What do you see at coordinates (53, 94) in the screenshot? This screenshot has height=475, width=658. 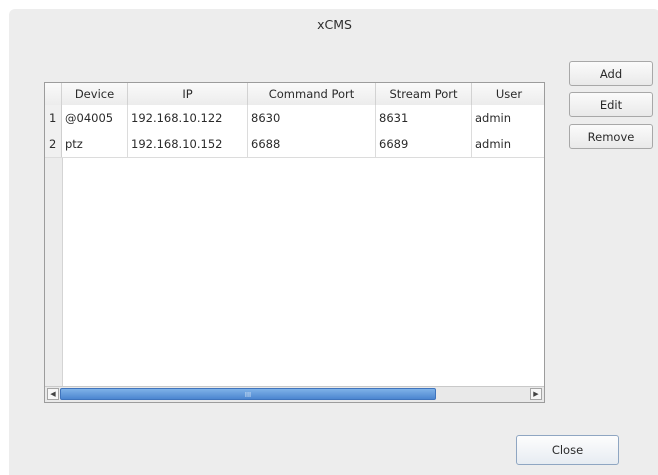 I see `header-corner` at bounding box center [53, 94].